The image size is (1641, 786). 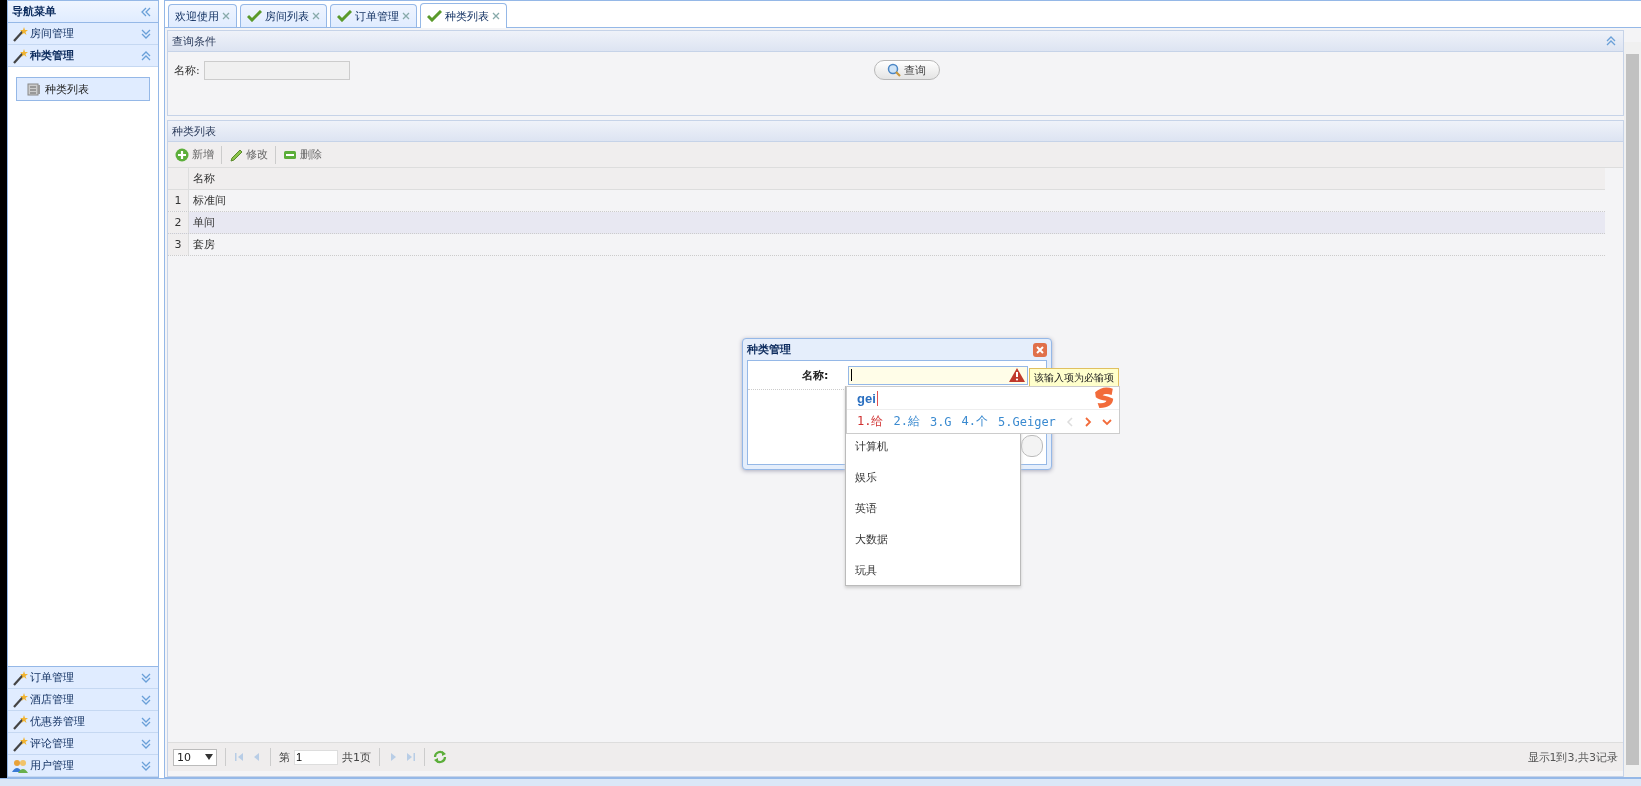 I want to click on table-row: 2 单间, so click(x=886, y=223).